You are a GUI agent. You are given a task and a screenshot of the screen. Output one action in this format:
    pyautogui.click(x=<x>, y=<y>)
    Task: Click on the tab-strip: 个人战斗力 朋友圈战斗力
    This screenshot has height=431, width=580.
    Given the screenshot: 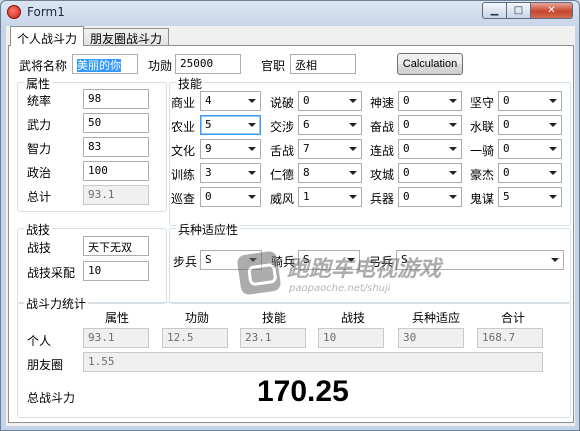 What is the action you would take?
    pyautogui.click(x=90, y=36)
    